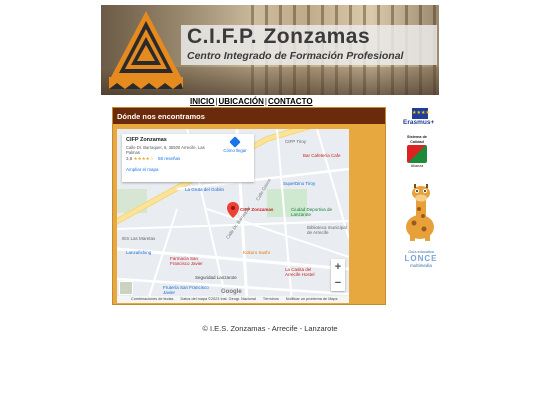  I want to click on map-label: SuperDino Tiroy, so click(299, 183).